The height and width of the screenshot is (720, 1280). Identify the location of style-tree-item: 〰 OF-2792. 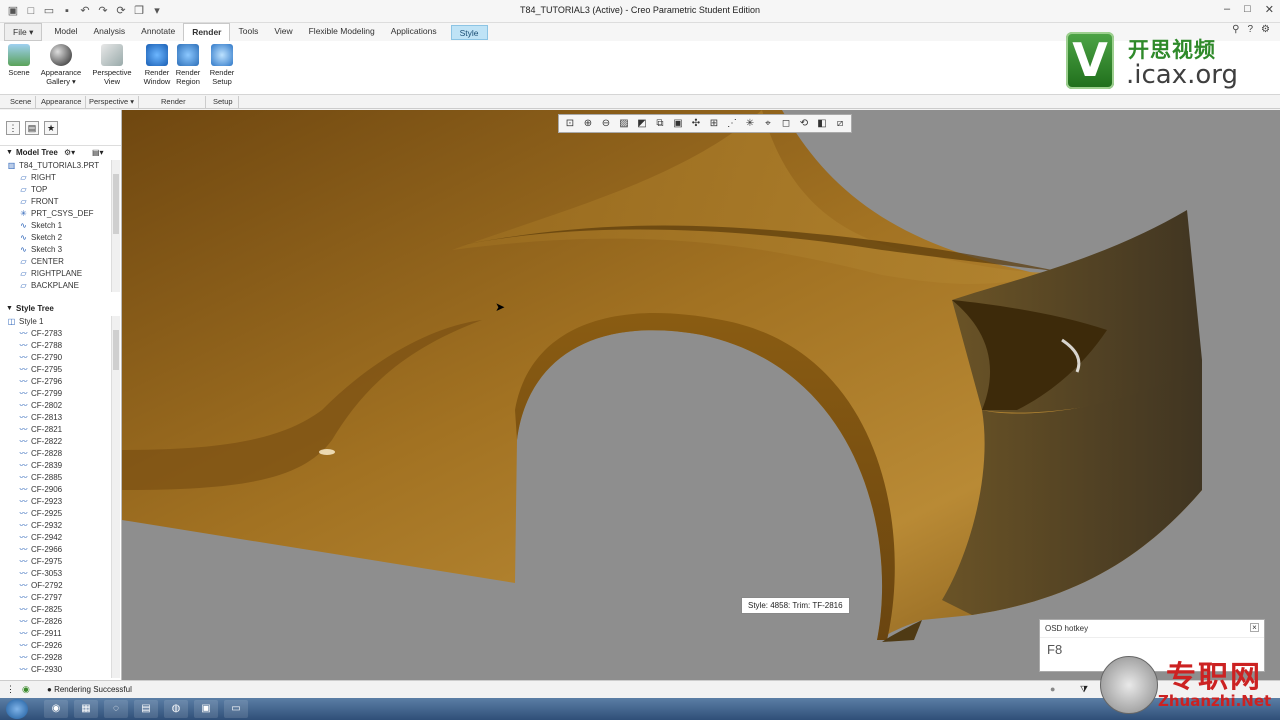
(60, 586).